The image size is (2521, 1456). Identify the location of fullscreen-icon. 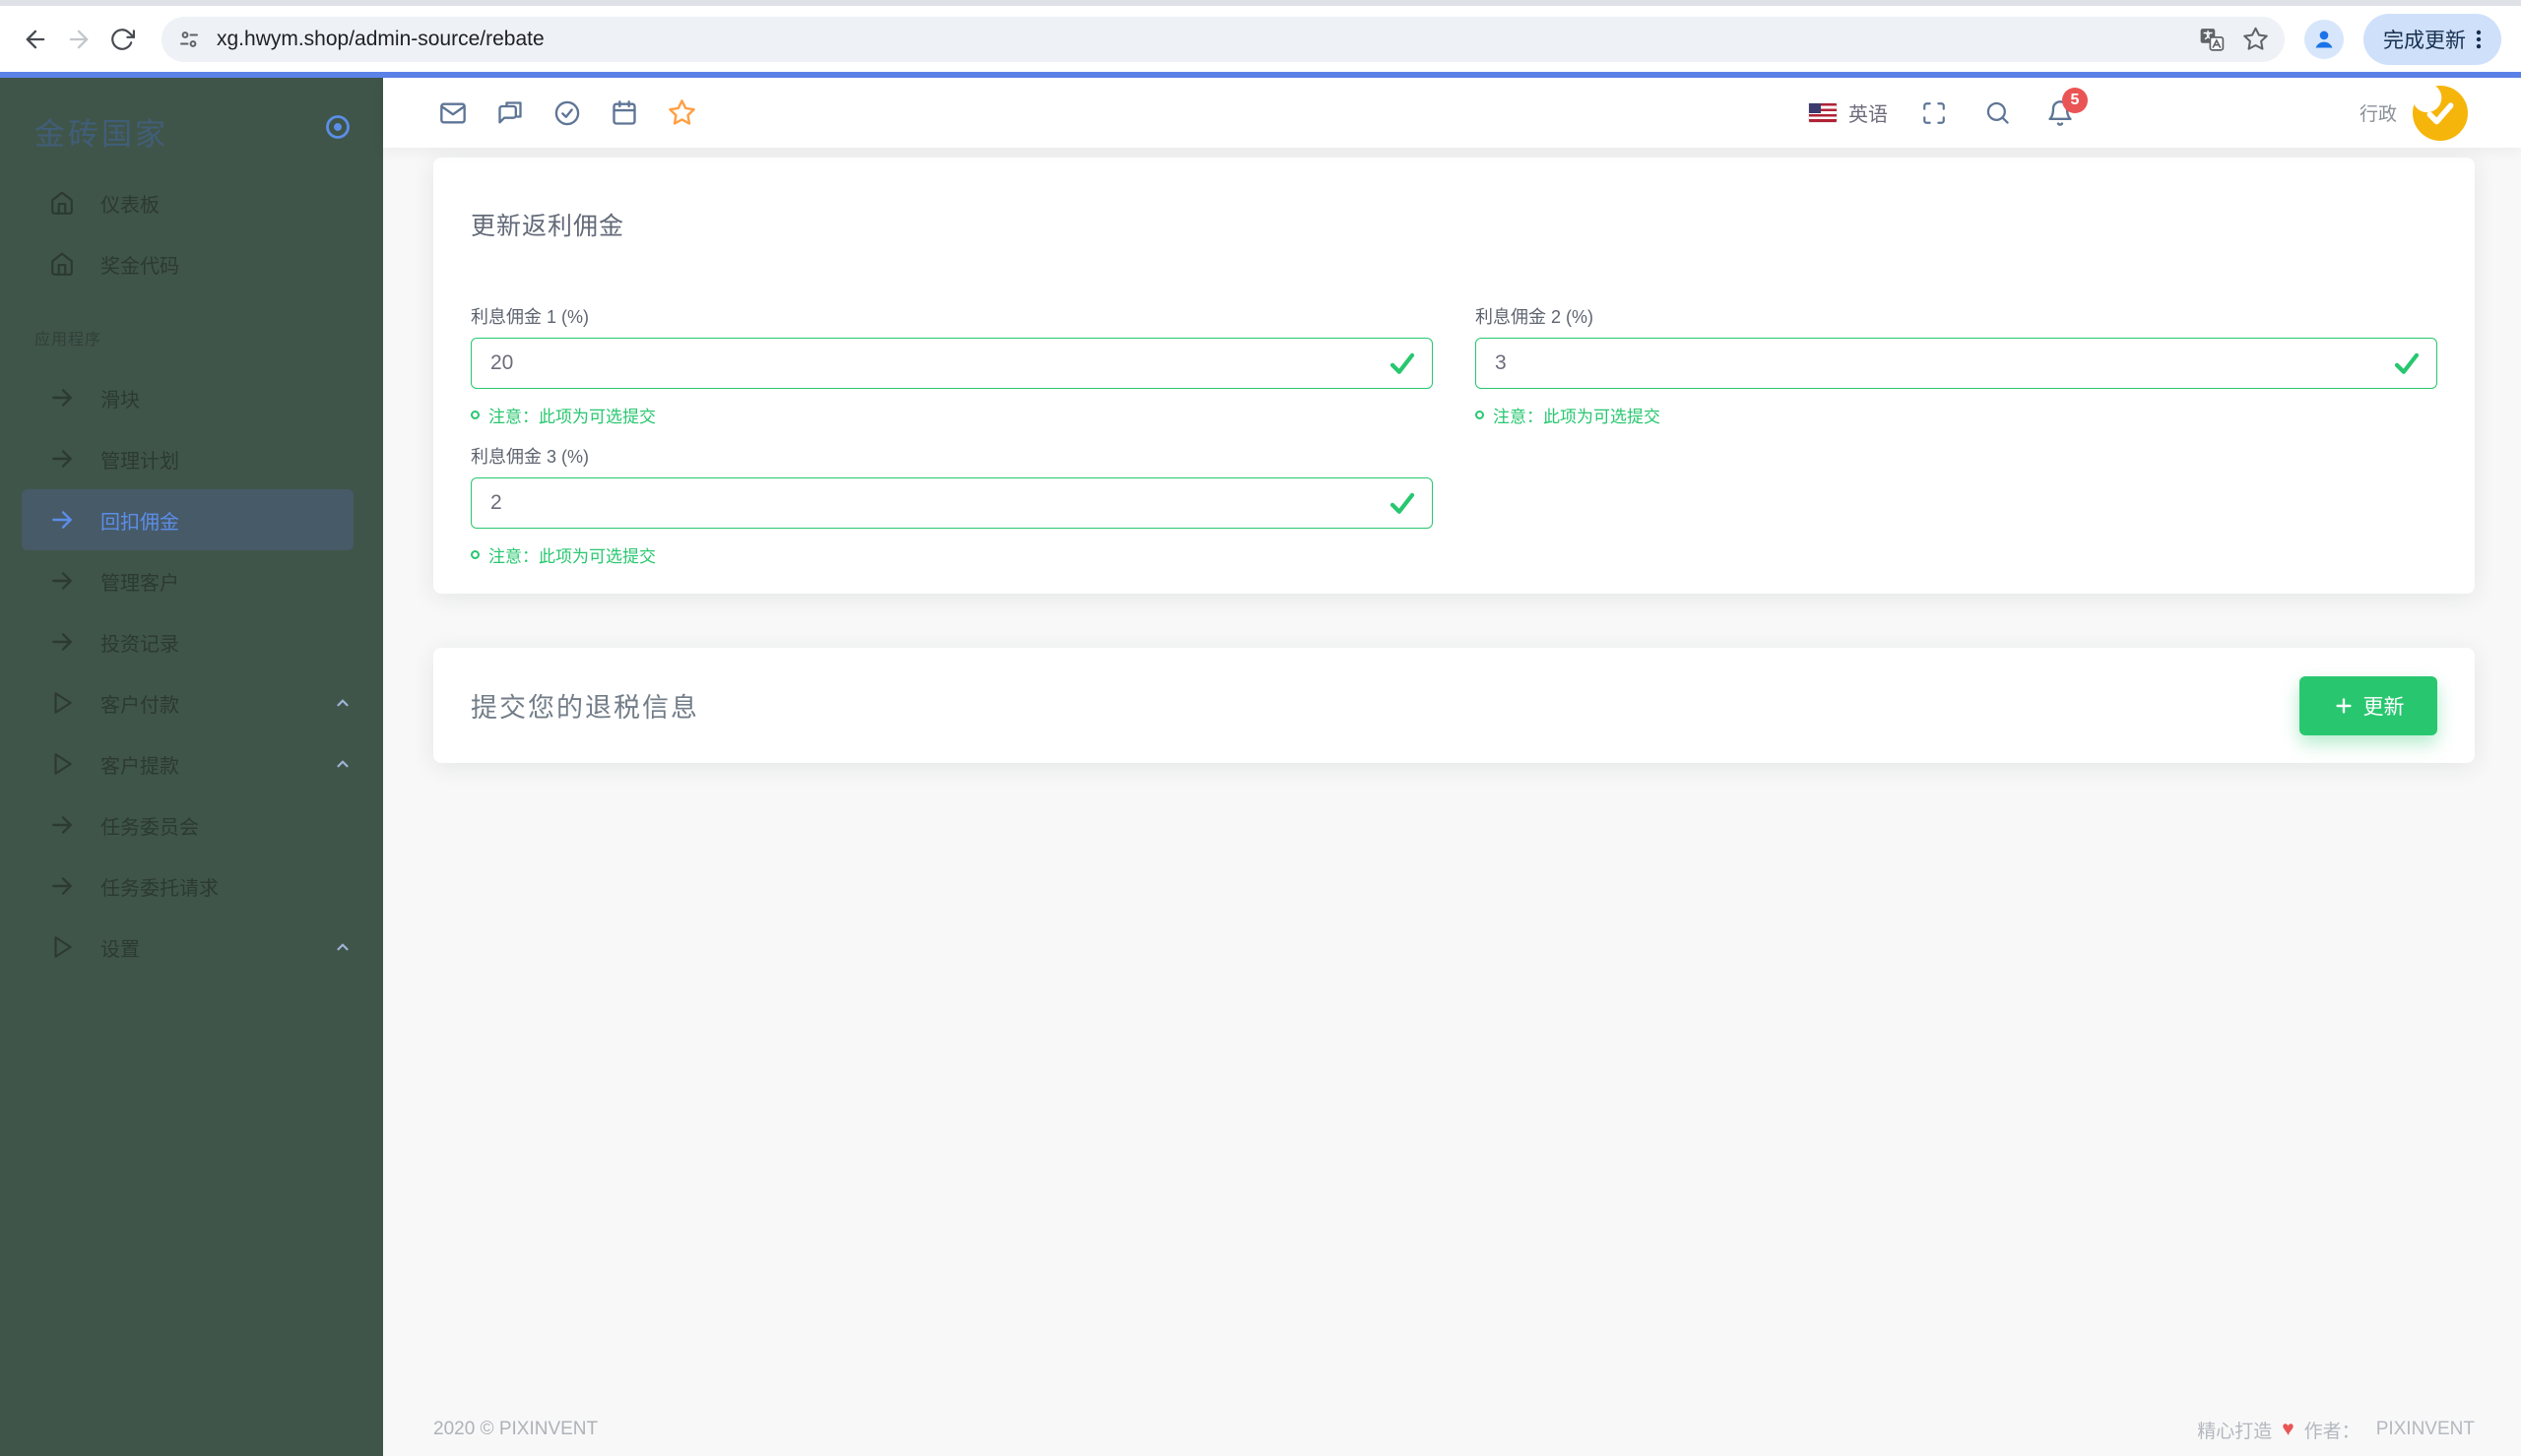
(1934, 113).